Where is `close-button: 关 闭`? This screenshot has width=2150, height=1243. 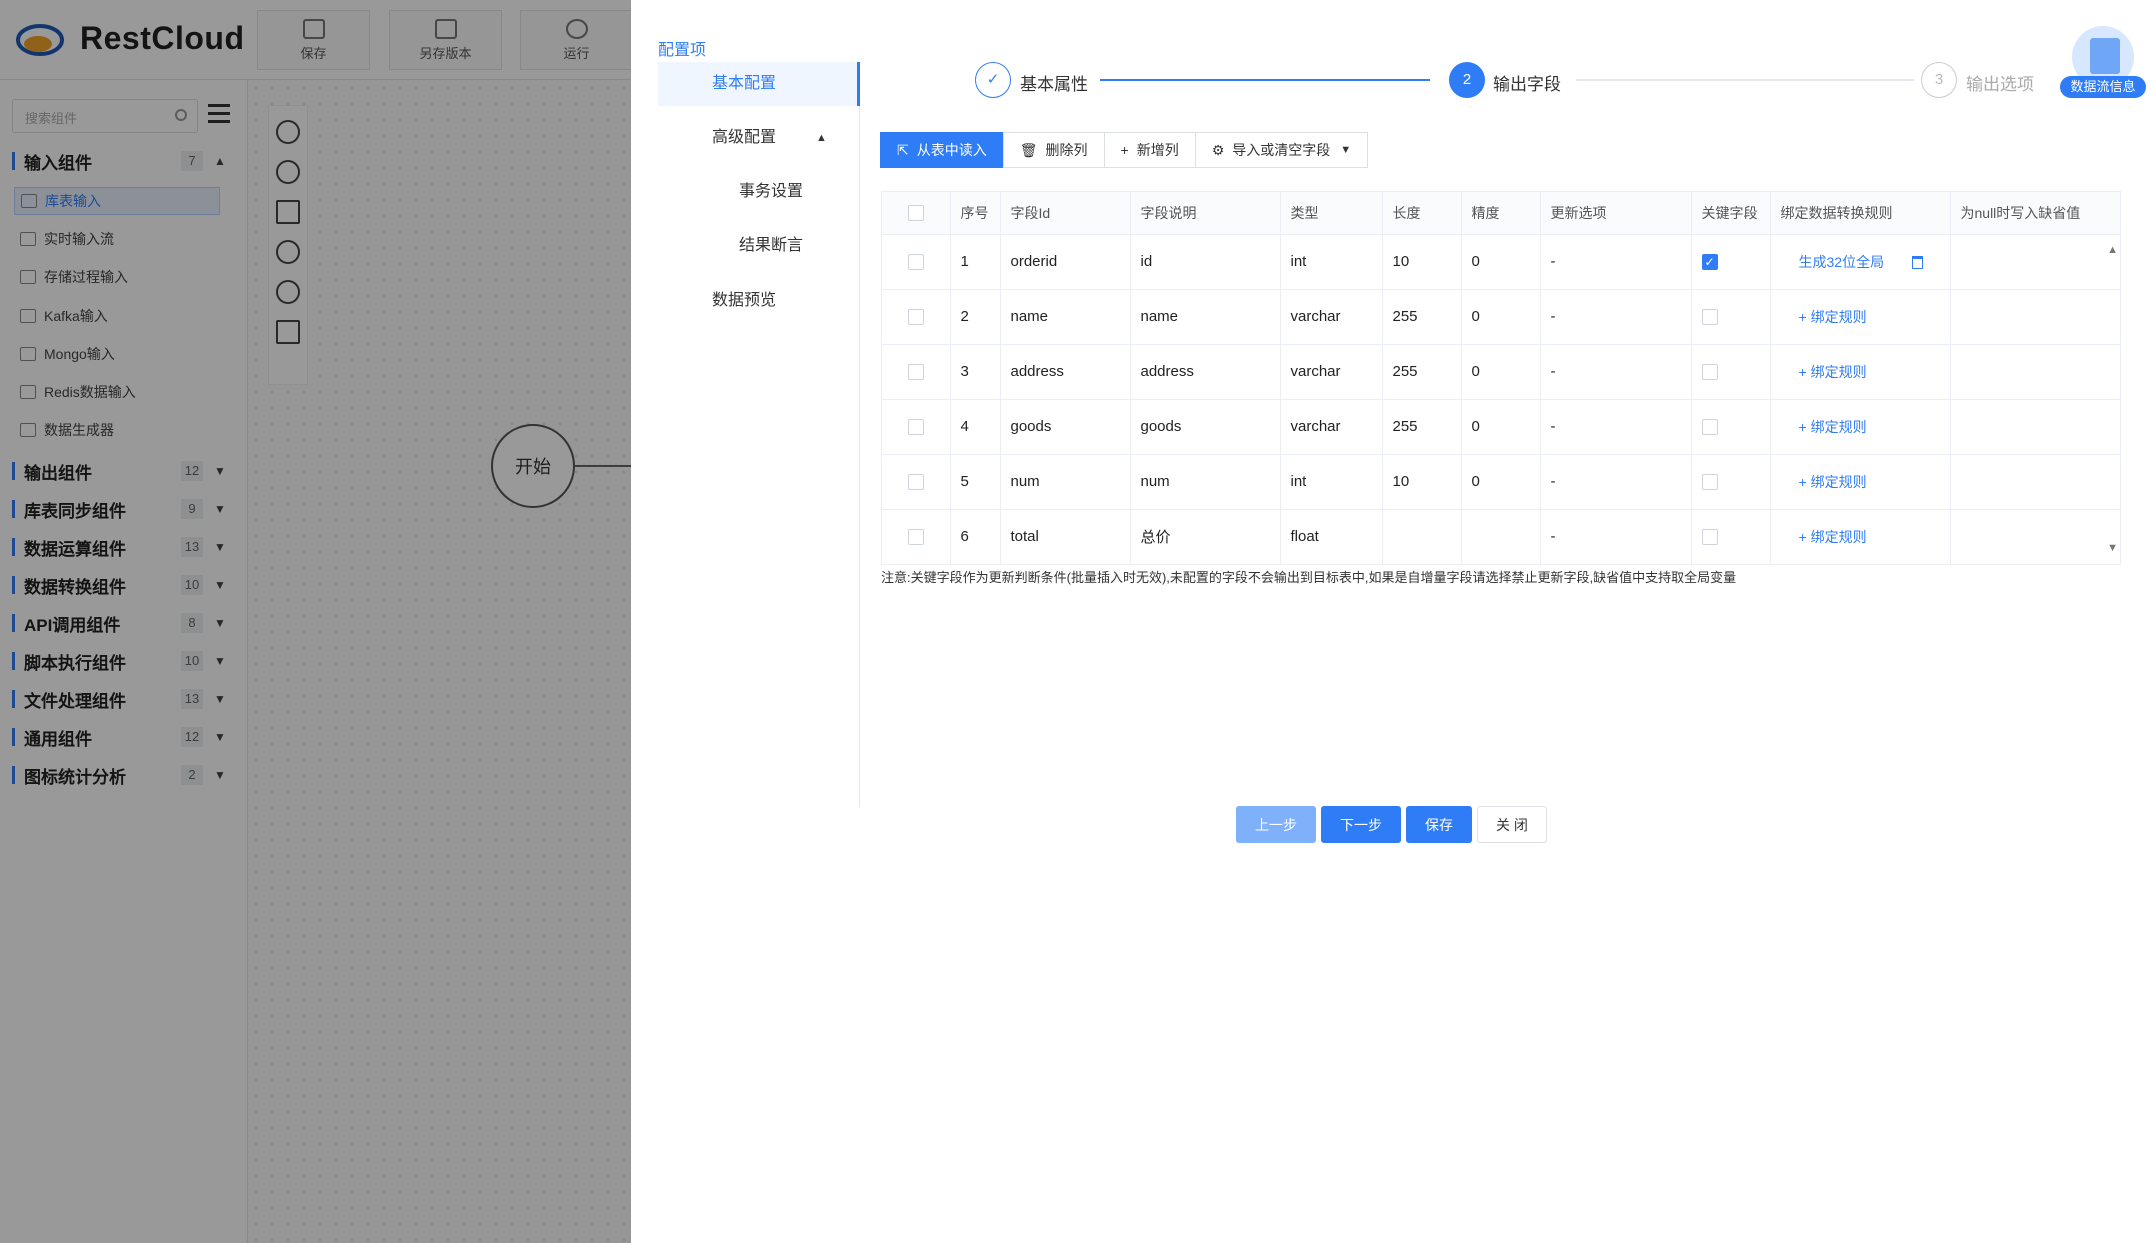 close-button: 关 闭 is located at coordinates (1512, 824).